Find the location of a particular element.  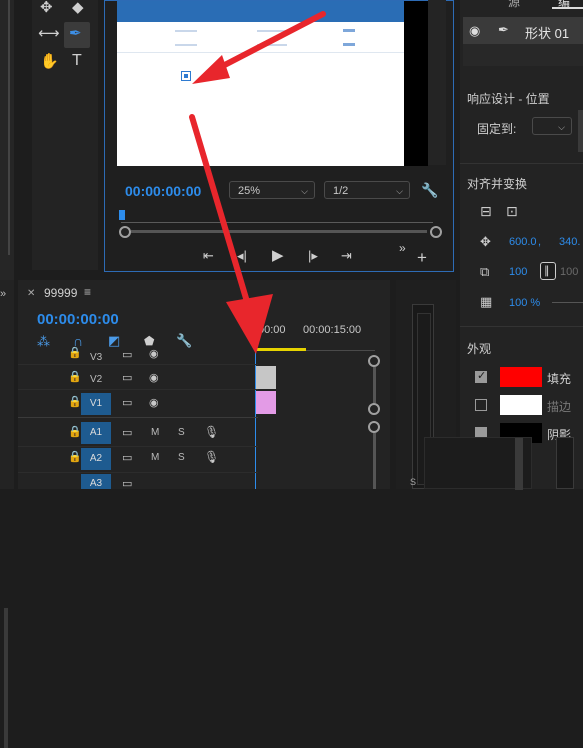

panel-scrollbar is located at coordinates (6, 678).